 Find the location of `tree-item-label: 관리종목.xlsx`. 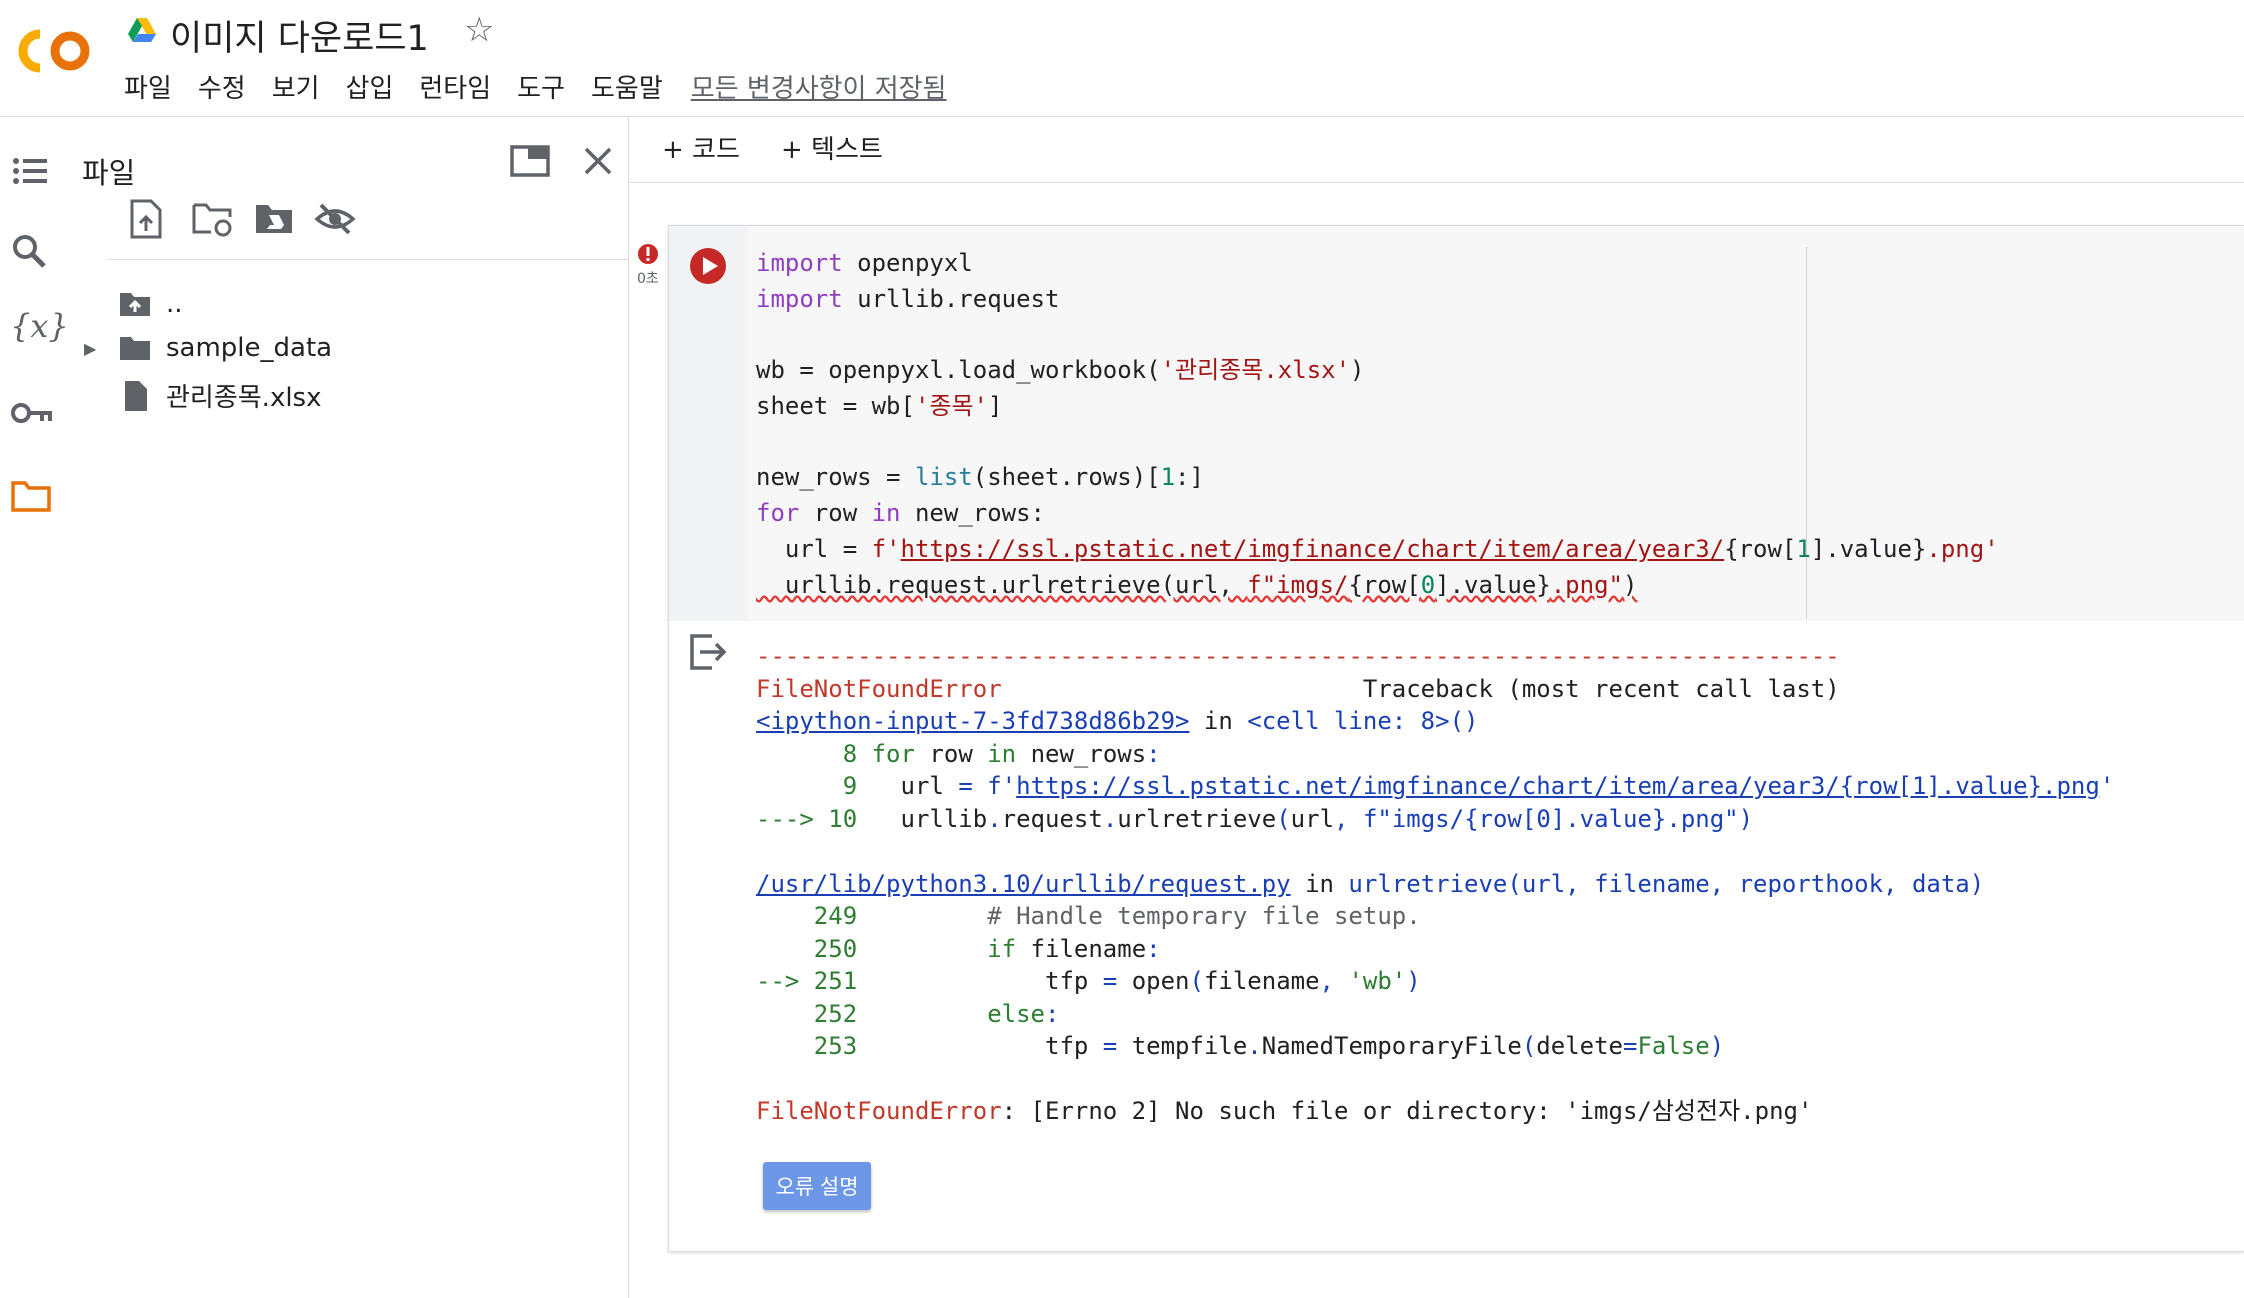

tree-item-label: 관리종목.xlsx is located at coordinates (244, 398).